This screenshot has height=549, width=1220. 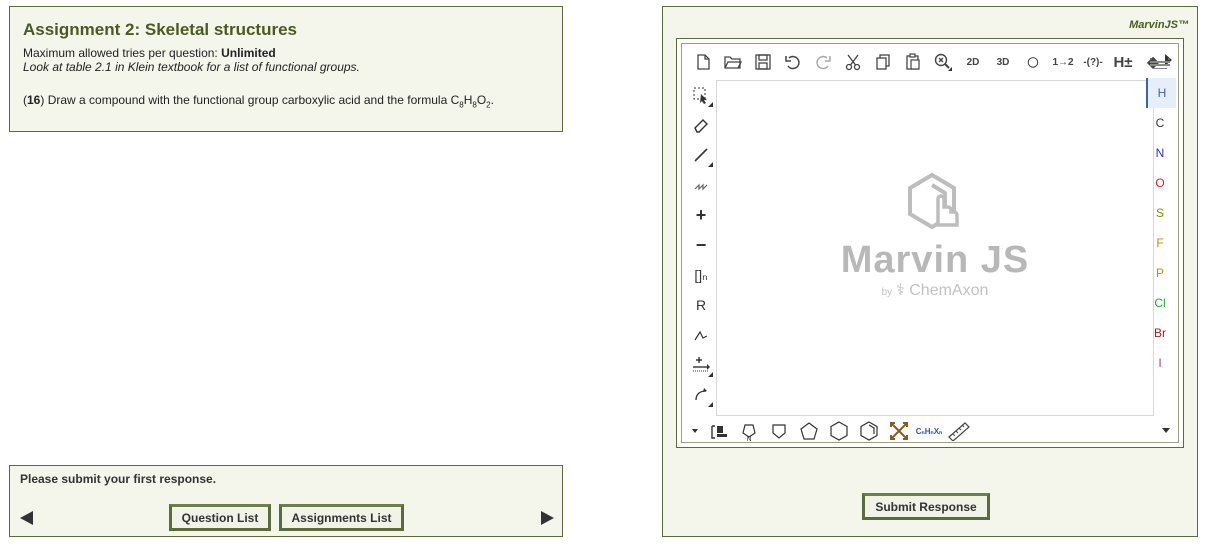 I want to click on tries-label: Maximum allowed tries per question:, so click(x=122, y=53).